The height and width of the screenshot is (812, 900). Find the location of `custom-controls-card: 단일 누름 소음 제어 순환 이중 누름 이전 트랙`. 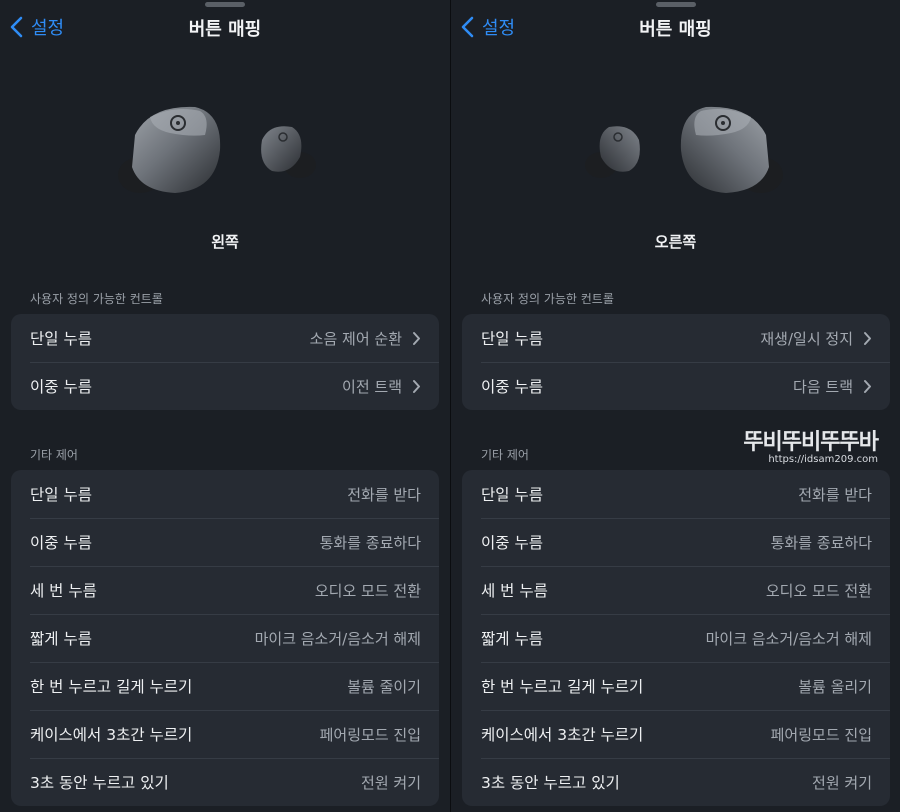

custom-controls-card: 단일 누름 소음 제어 순환 이중 누름 이전 트랙 is located at coordinates (225, 362).